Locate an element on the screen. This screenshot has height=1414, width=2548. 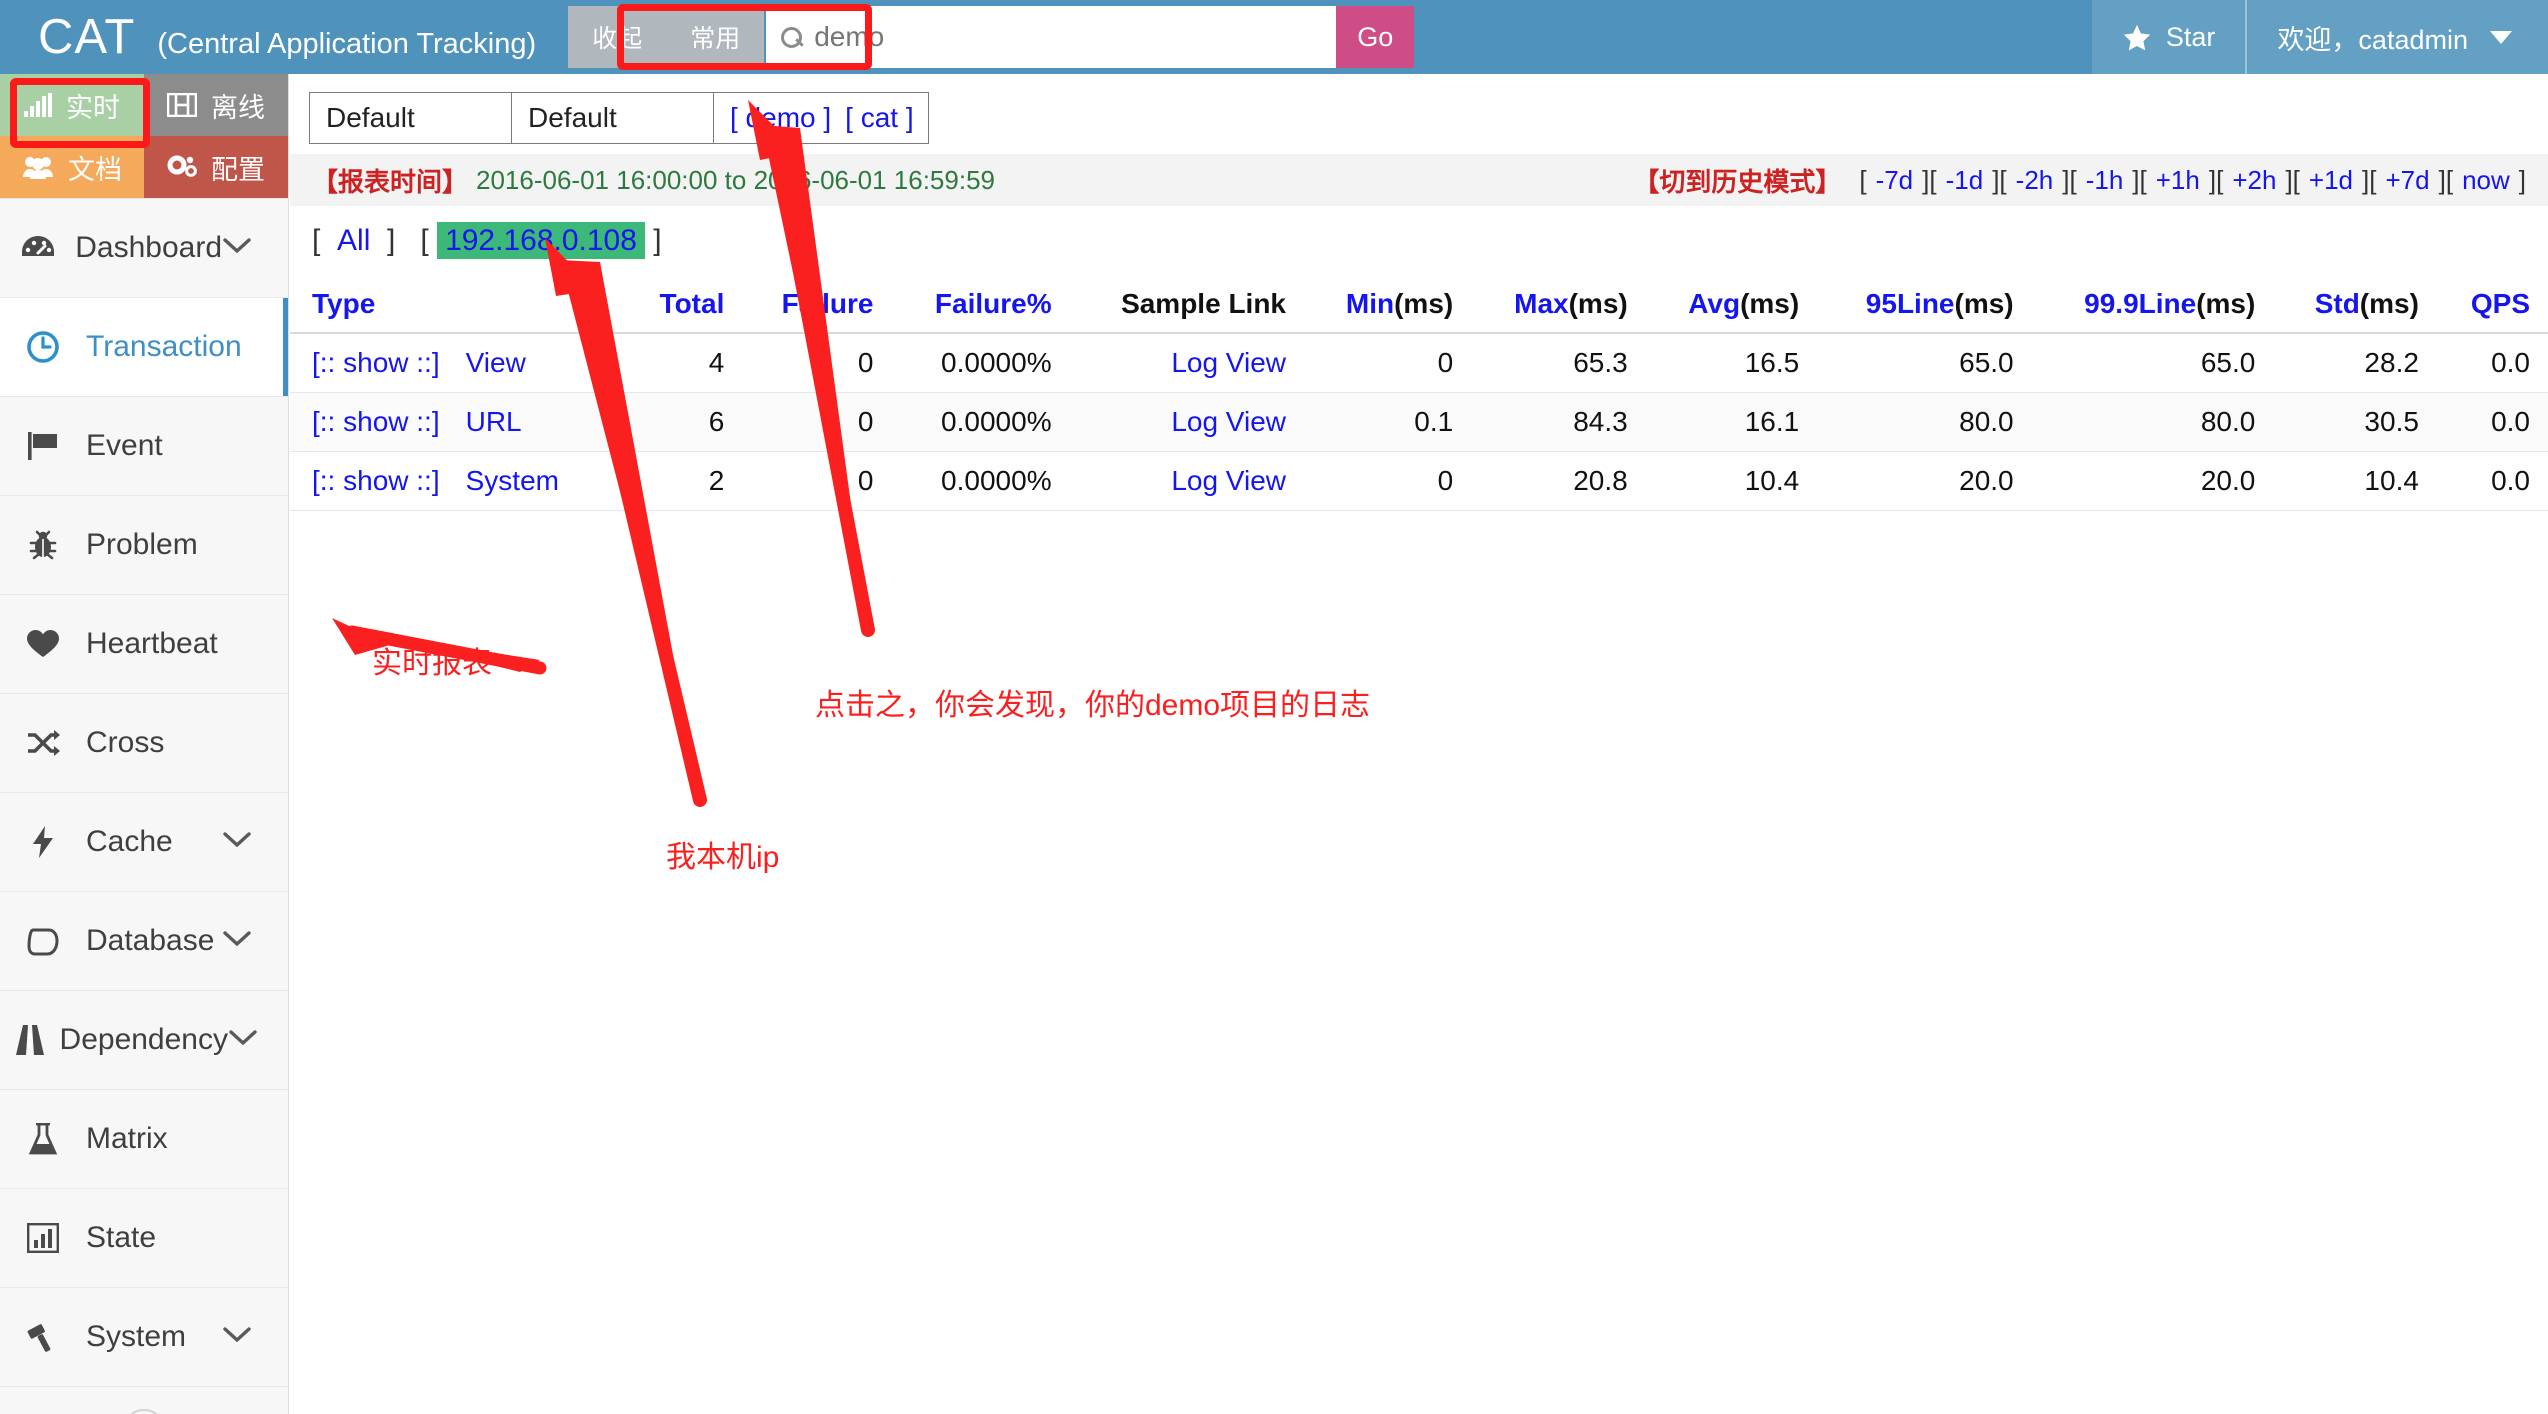
domain-cell-group: Default is located at coordinates (411, 118).